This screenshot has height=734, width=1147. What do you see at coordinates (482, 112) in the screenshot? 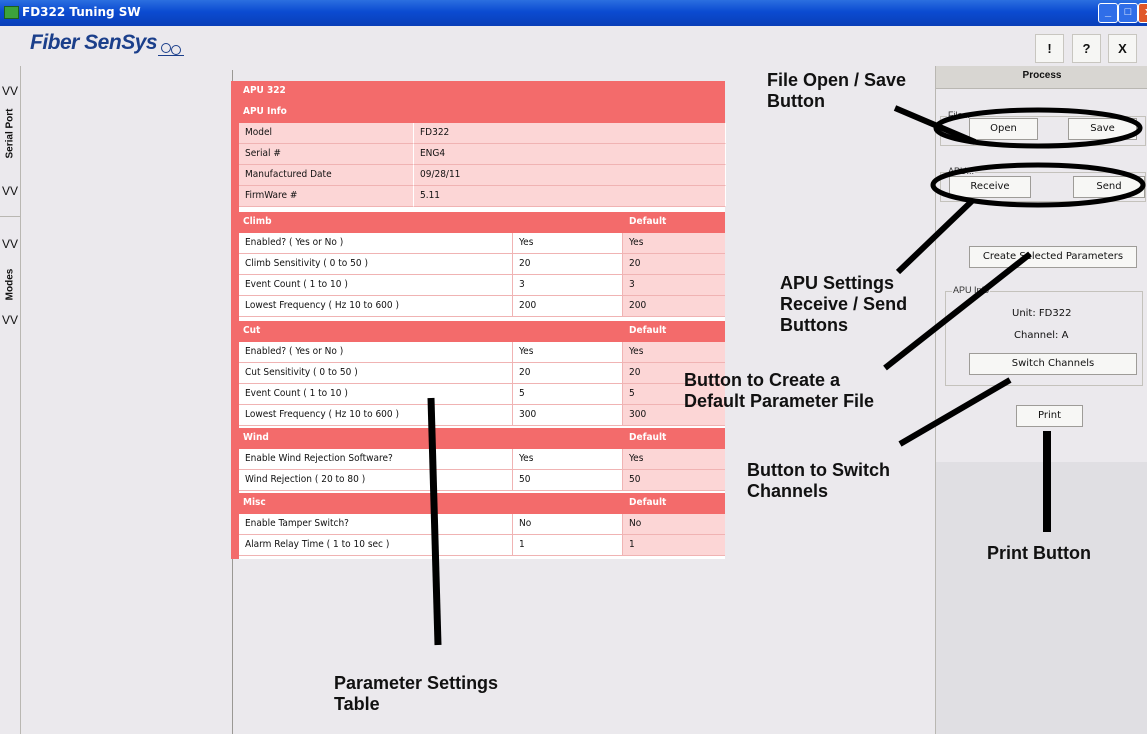
I see `info-header-row: APU Info` at bounding box center [482, 112].